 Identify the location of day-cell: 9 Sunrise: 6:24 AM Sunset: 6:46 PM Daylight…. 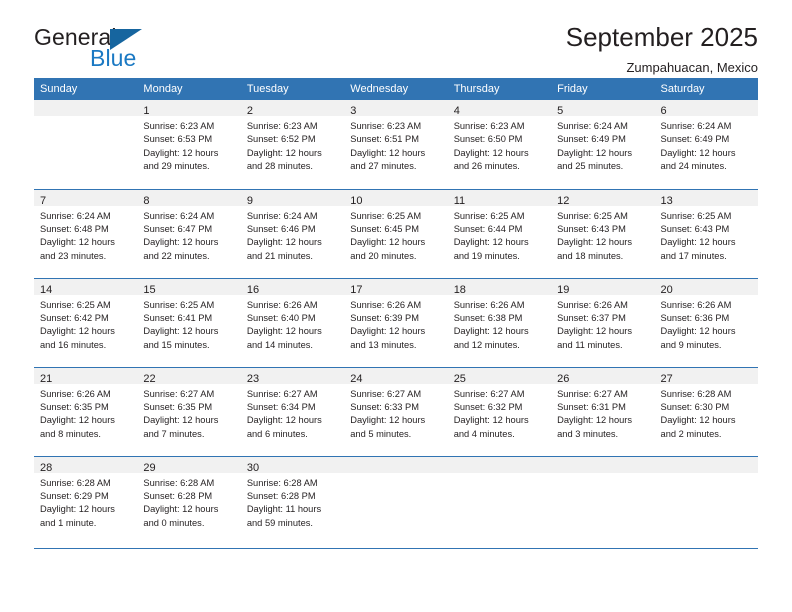
(292, 234).